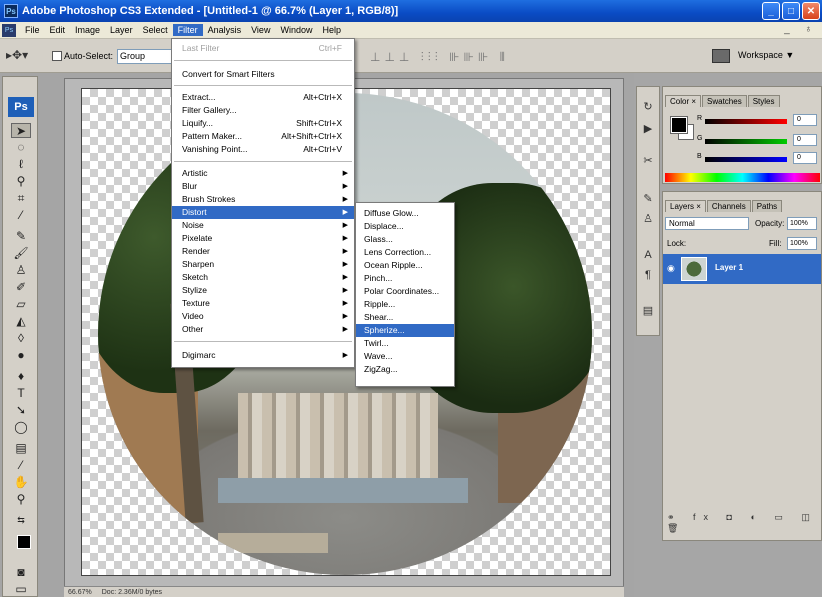 This screenshot has width=822, height=597. I want to click on crop-tool-icon: ⌗, so click(21, 198).